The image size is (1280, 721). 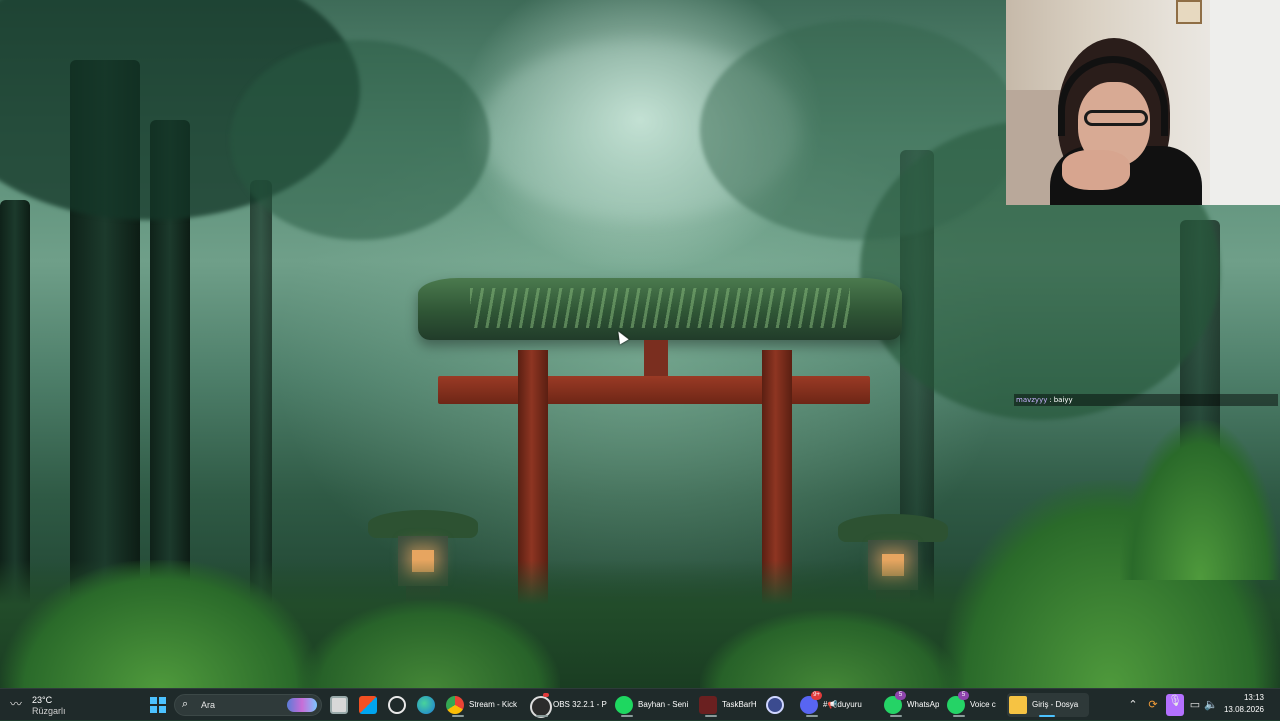 I want to click on weather-widget: 〰 23°C Rüzgarlı, so click(x=38, y=705).